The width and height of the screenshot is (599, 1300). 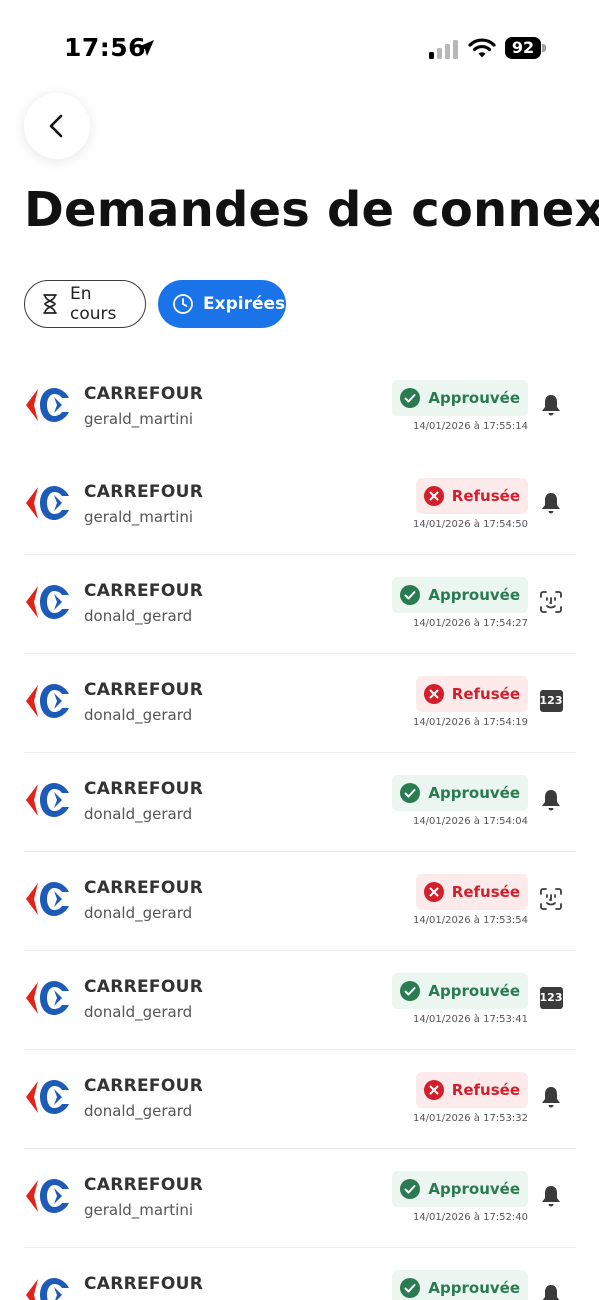 I want to click on timestamp: 14/01/2026 à 17:55:14, so click(x=470, y=426).